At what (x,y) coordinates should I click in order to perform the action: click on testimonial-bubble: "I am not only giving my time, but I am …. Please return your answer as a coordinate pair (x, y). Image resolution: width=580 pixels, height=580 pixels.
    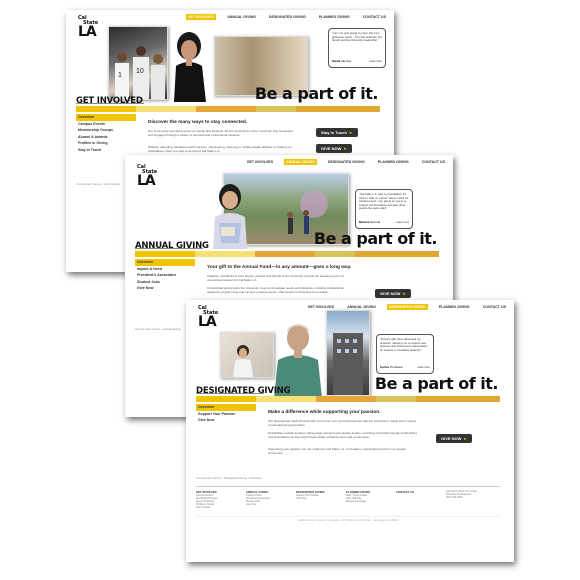
    Looking at the image, I should click on (357, 48).